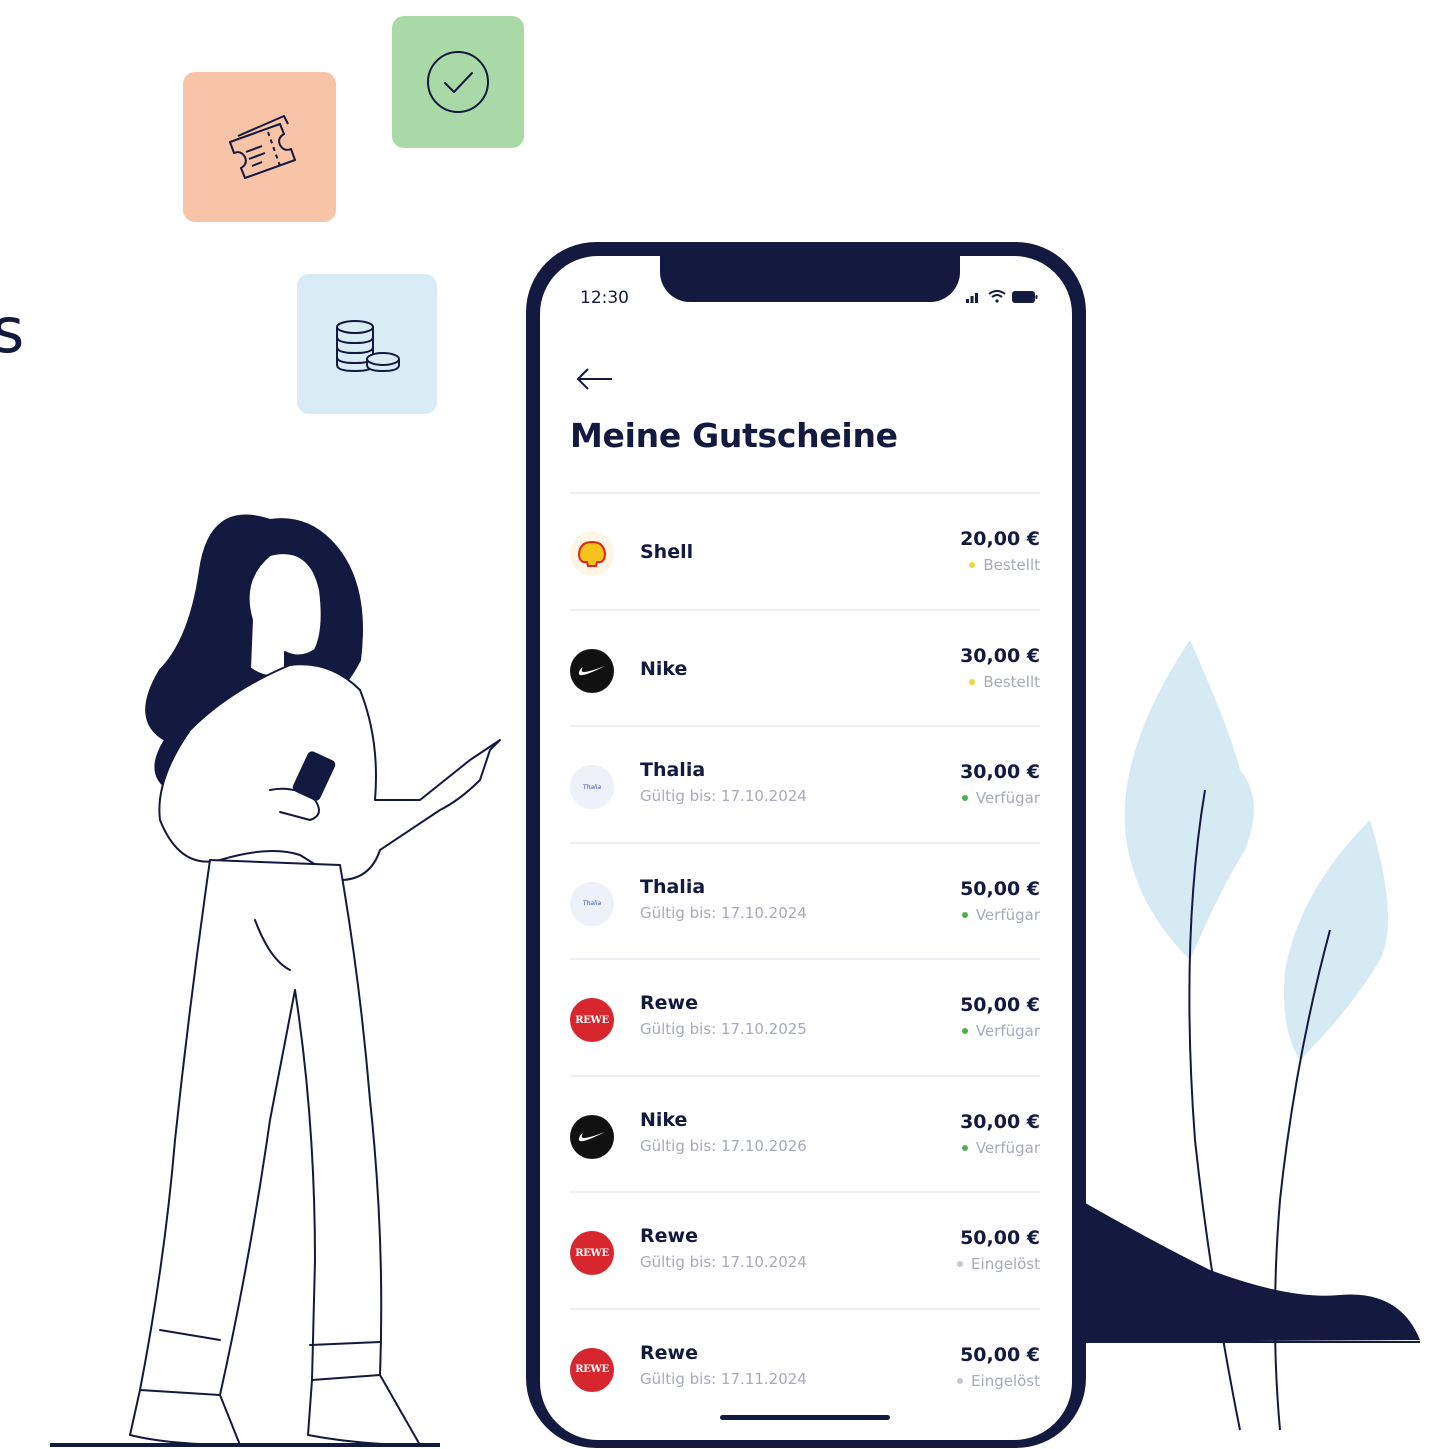 Image resolution: width=1444 pixels, height=1449 pixels. Describe the element at coordinates (592, 554) in the screenshot. I see `shell-logo` at that location.